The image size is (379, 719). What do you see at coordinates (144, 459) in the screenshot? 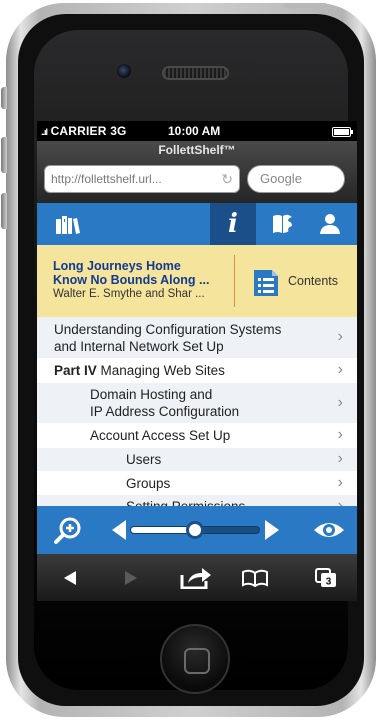
I see `toc-item-label: Users` at bounding box center [144, 459].